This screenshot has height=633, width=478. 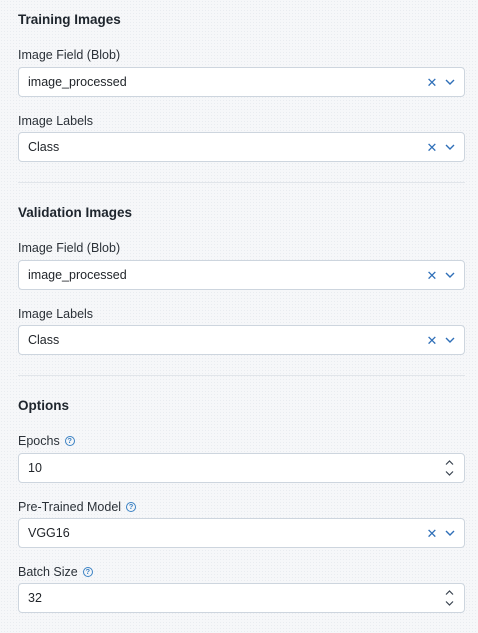 I want to click on epochs-stepper-buttons, so click(x=449, y=468).